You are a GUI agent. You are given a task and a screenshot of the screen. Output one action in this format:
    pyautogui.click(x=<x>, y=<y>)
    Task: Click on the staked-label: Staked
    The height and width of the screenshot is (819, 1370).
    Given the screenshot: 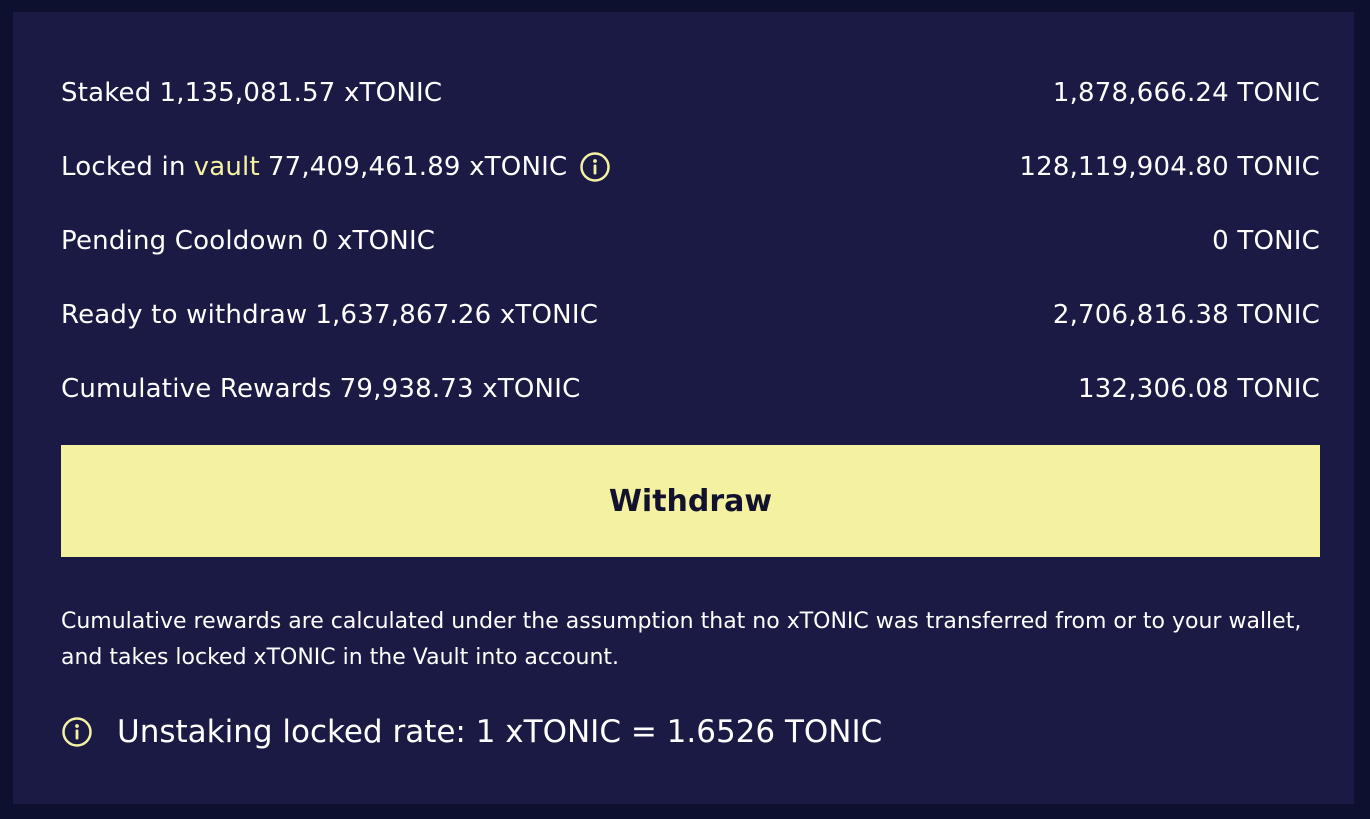 What is the action you would take?
    pyautogui.click(x=106, y=93)
    